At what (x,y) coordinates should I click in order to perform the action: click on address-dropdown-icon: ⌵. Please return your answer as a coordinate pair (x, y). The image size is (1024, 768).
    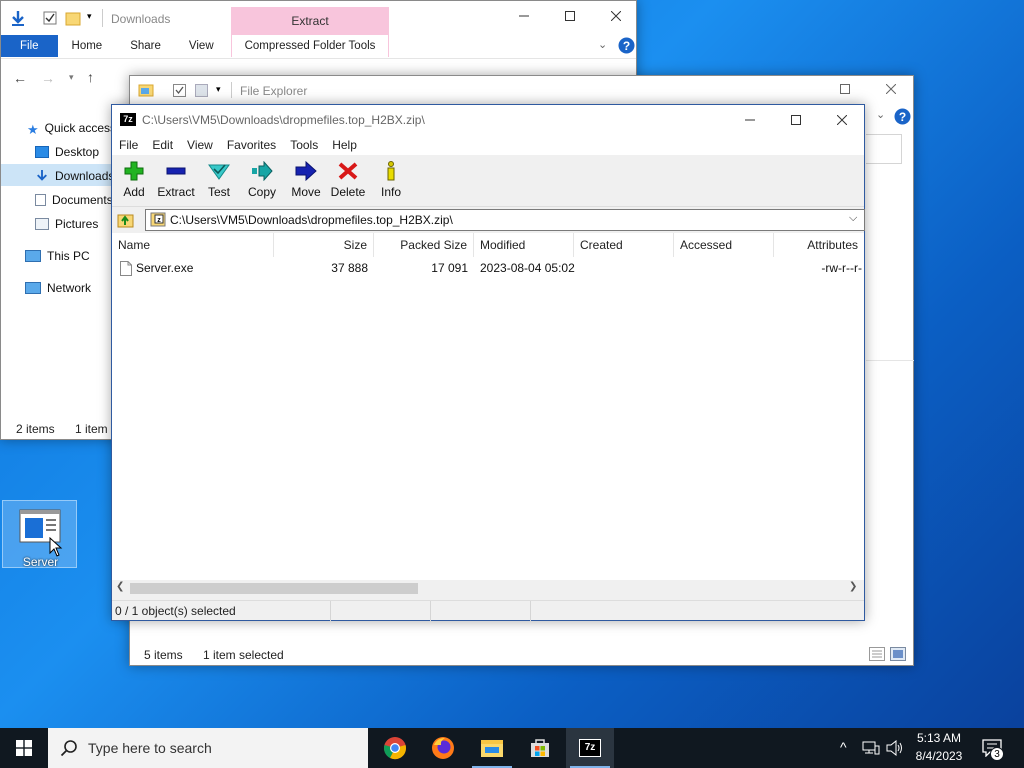
    Looking at the image, I should click on (853, 218).